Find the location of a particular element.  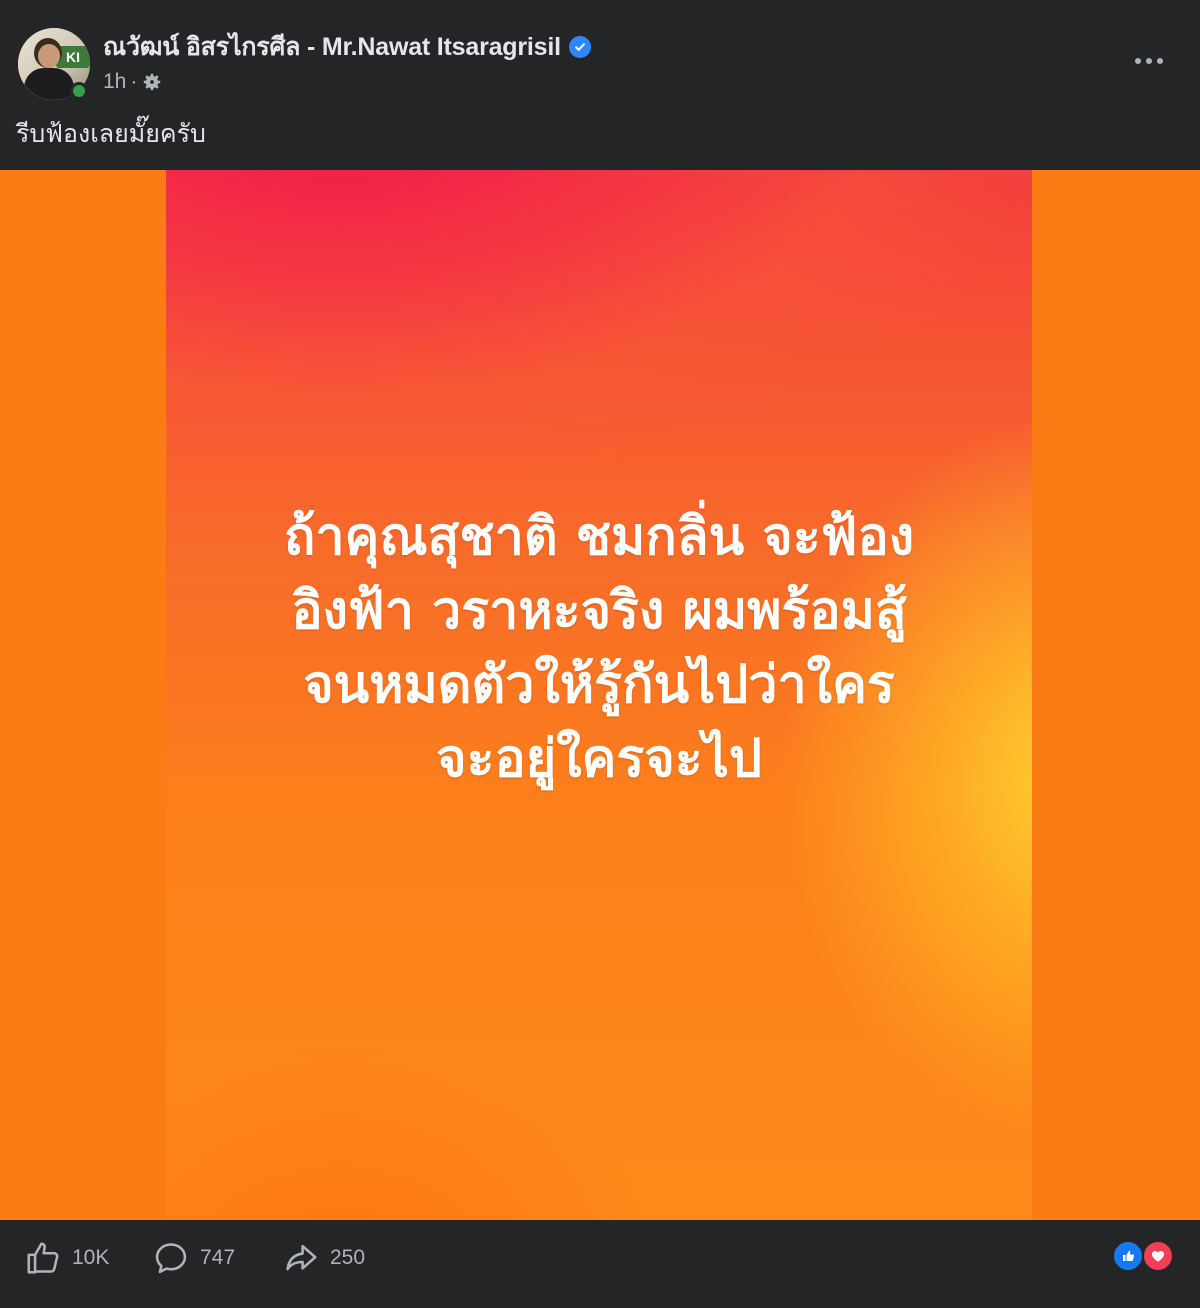

post-caption: รีบฟ้องเลยมั๊ยครับ is located at coordinates (111, 134).